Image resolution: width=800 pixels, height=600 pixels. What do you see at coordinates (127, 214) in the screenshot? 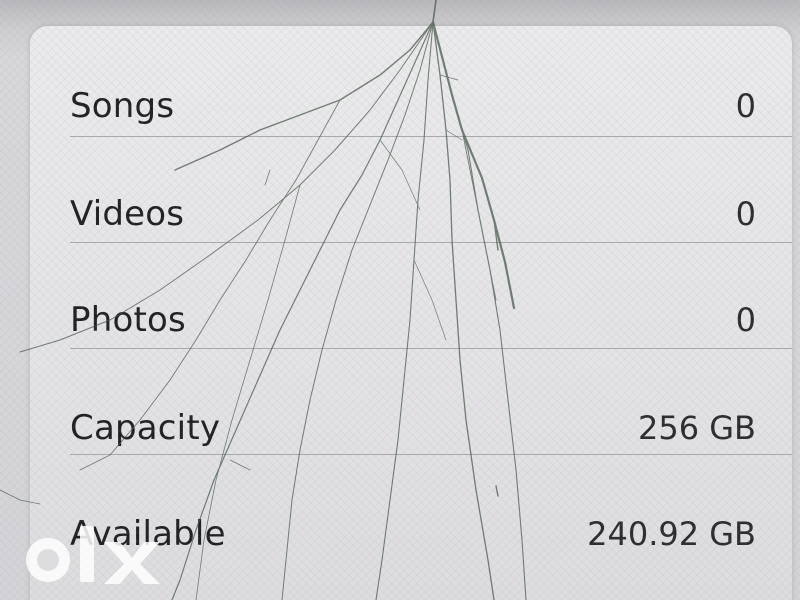
I see `row-label: Videos` at bounding box center [127, 214].